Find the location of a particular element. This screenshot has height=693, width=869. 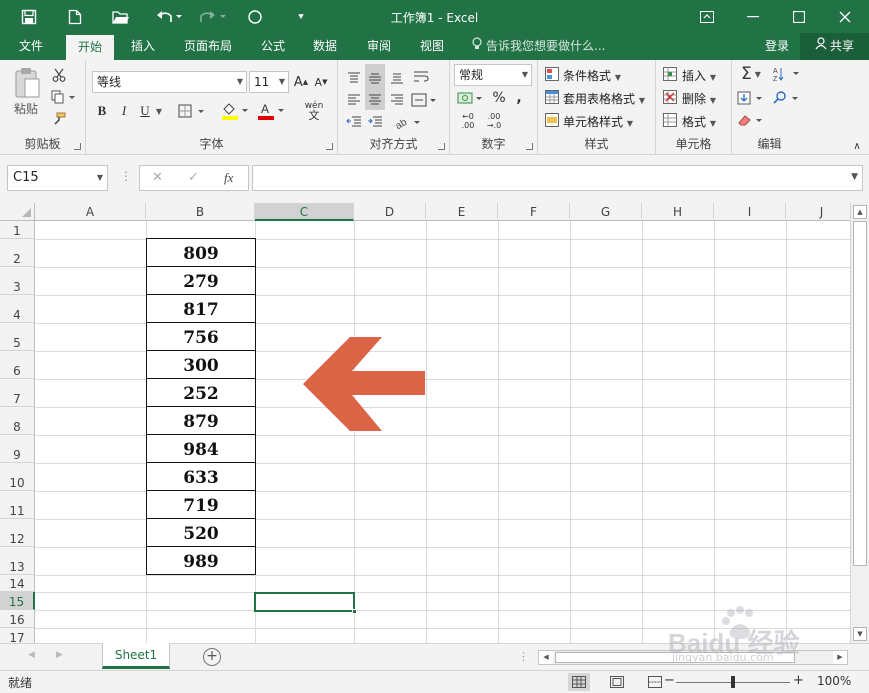

row-header-15: 15 is located at coordinates (17, 601).